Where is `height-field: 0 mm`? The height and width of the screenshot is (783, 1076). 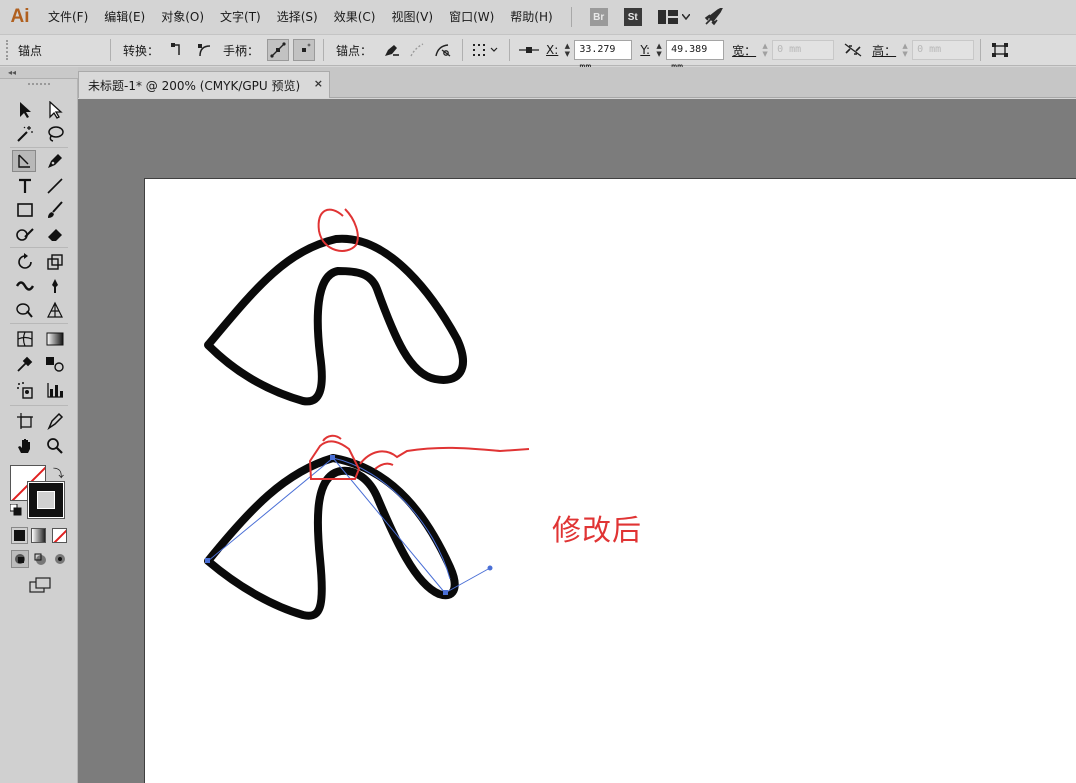
height-field: 0 mm is located at coordinates (943, 50).